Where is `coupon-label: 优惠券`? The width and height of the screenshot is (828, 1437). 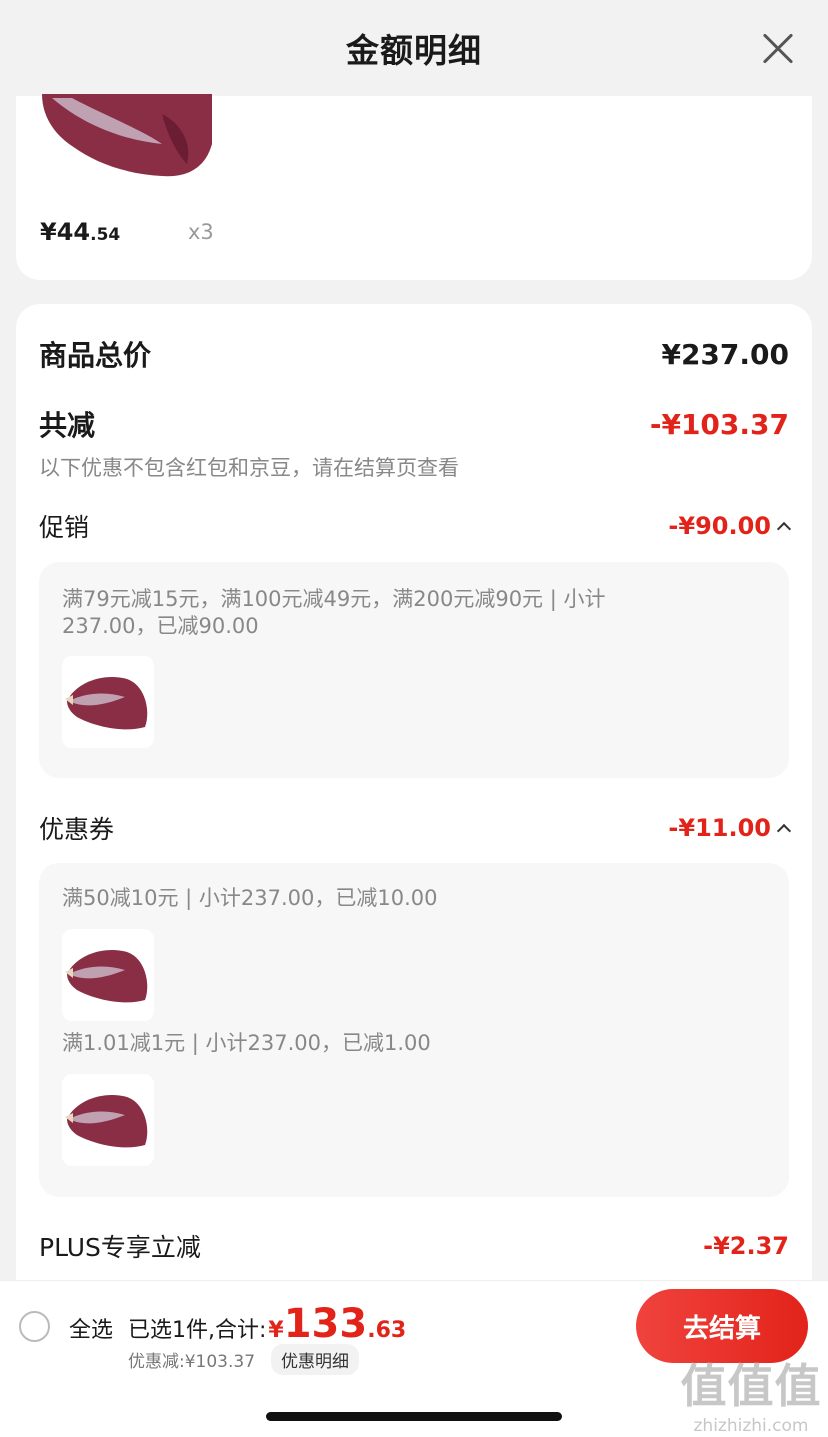 coupon-label: 优惠券 is located at coordinates (77, 829).